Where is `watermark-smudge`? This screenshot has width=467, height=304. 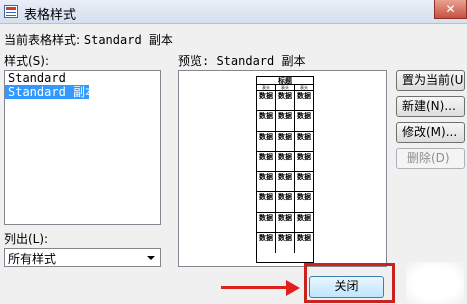 watermark-smudge is located at coordinates (435, 283).